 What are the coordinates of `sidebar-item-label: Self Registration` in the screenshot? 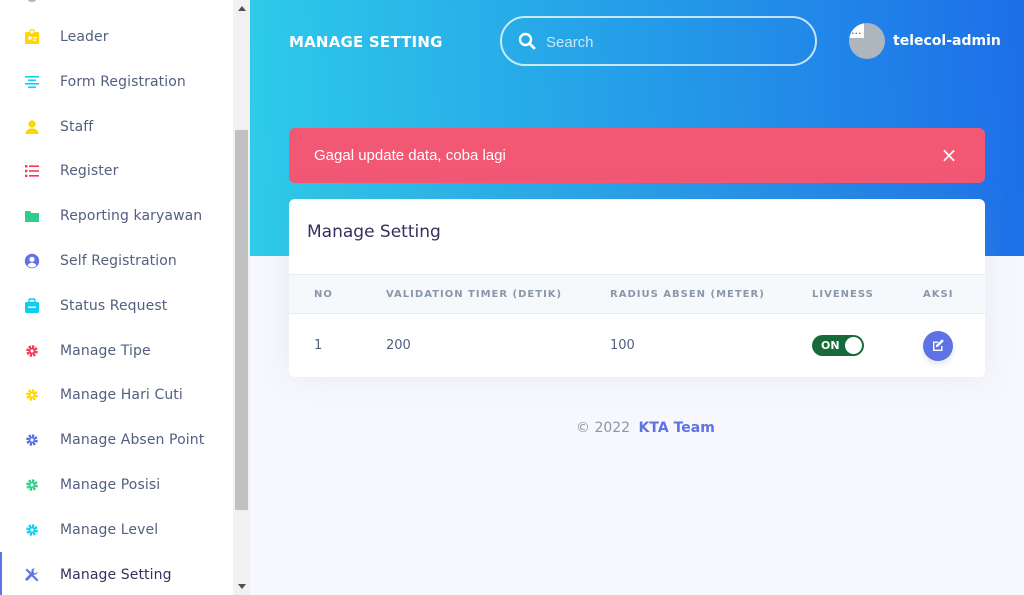 It's located at (118, 260).